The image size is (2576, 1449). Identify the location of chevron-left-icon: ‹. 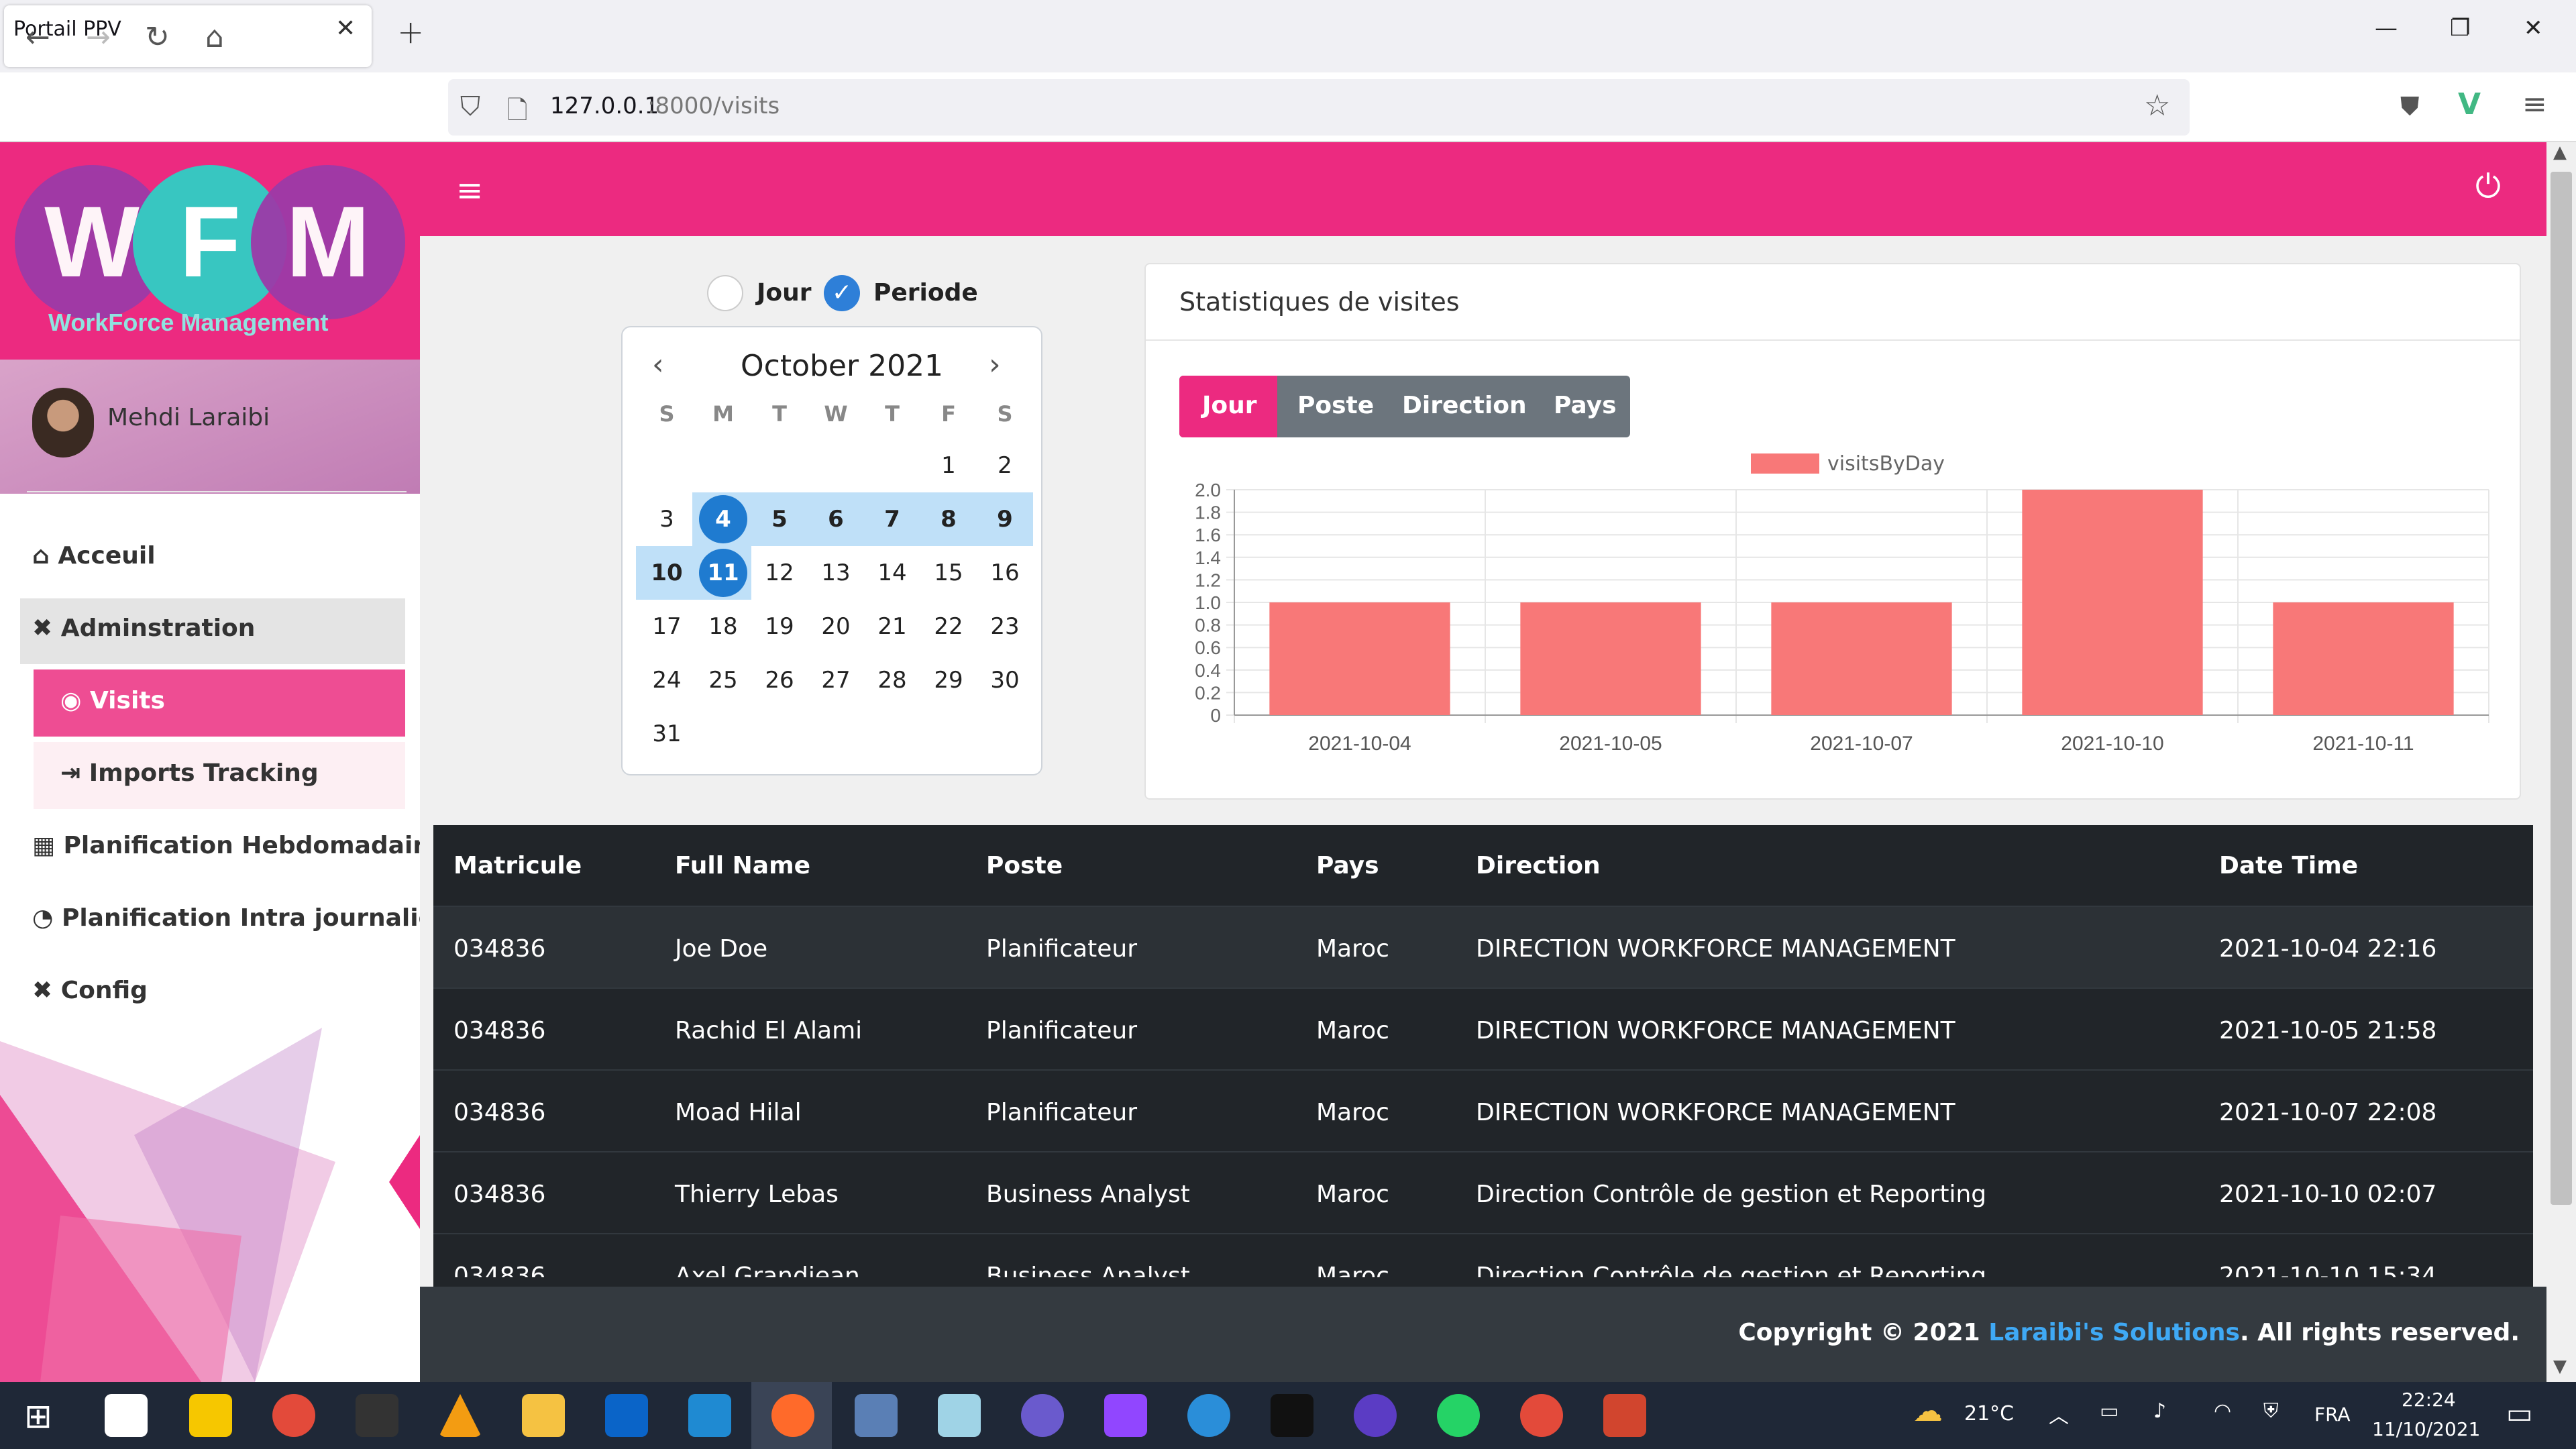
(658, 364).